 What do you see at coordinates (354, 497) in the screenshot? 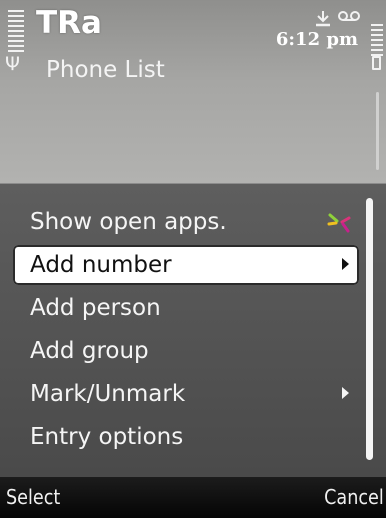
I see `cancel-softkey: Cancel` at bounding box center [354, 497].